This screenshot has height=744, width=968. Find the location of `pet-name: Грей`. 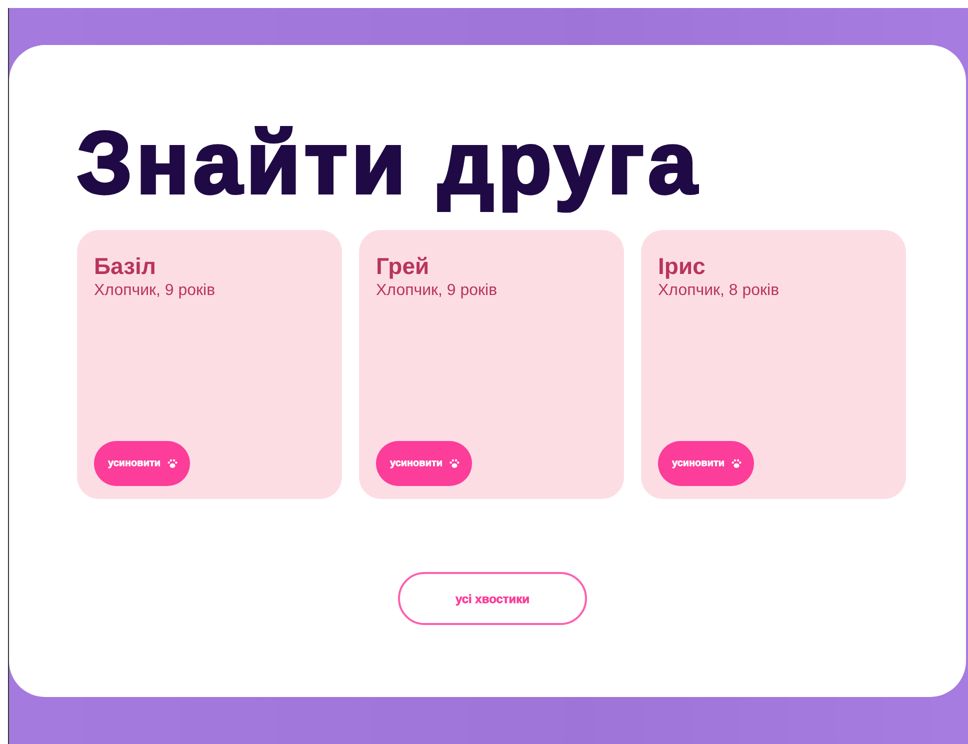

pet-name: Грей is located at coordinates (403, 266).